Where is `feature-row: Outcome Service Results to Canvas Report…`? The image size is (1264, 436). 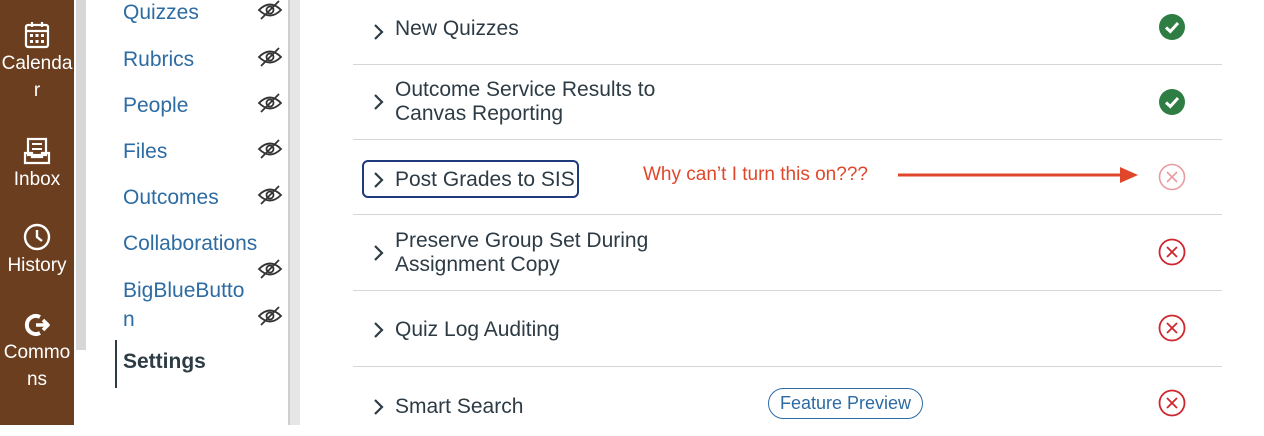
feature-row: Outcome Service Results to Canvas Report… is located at coordinates (787, 102).